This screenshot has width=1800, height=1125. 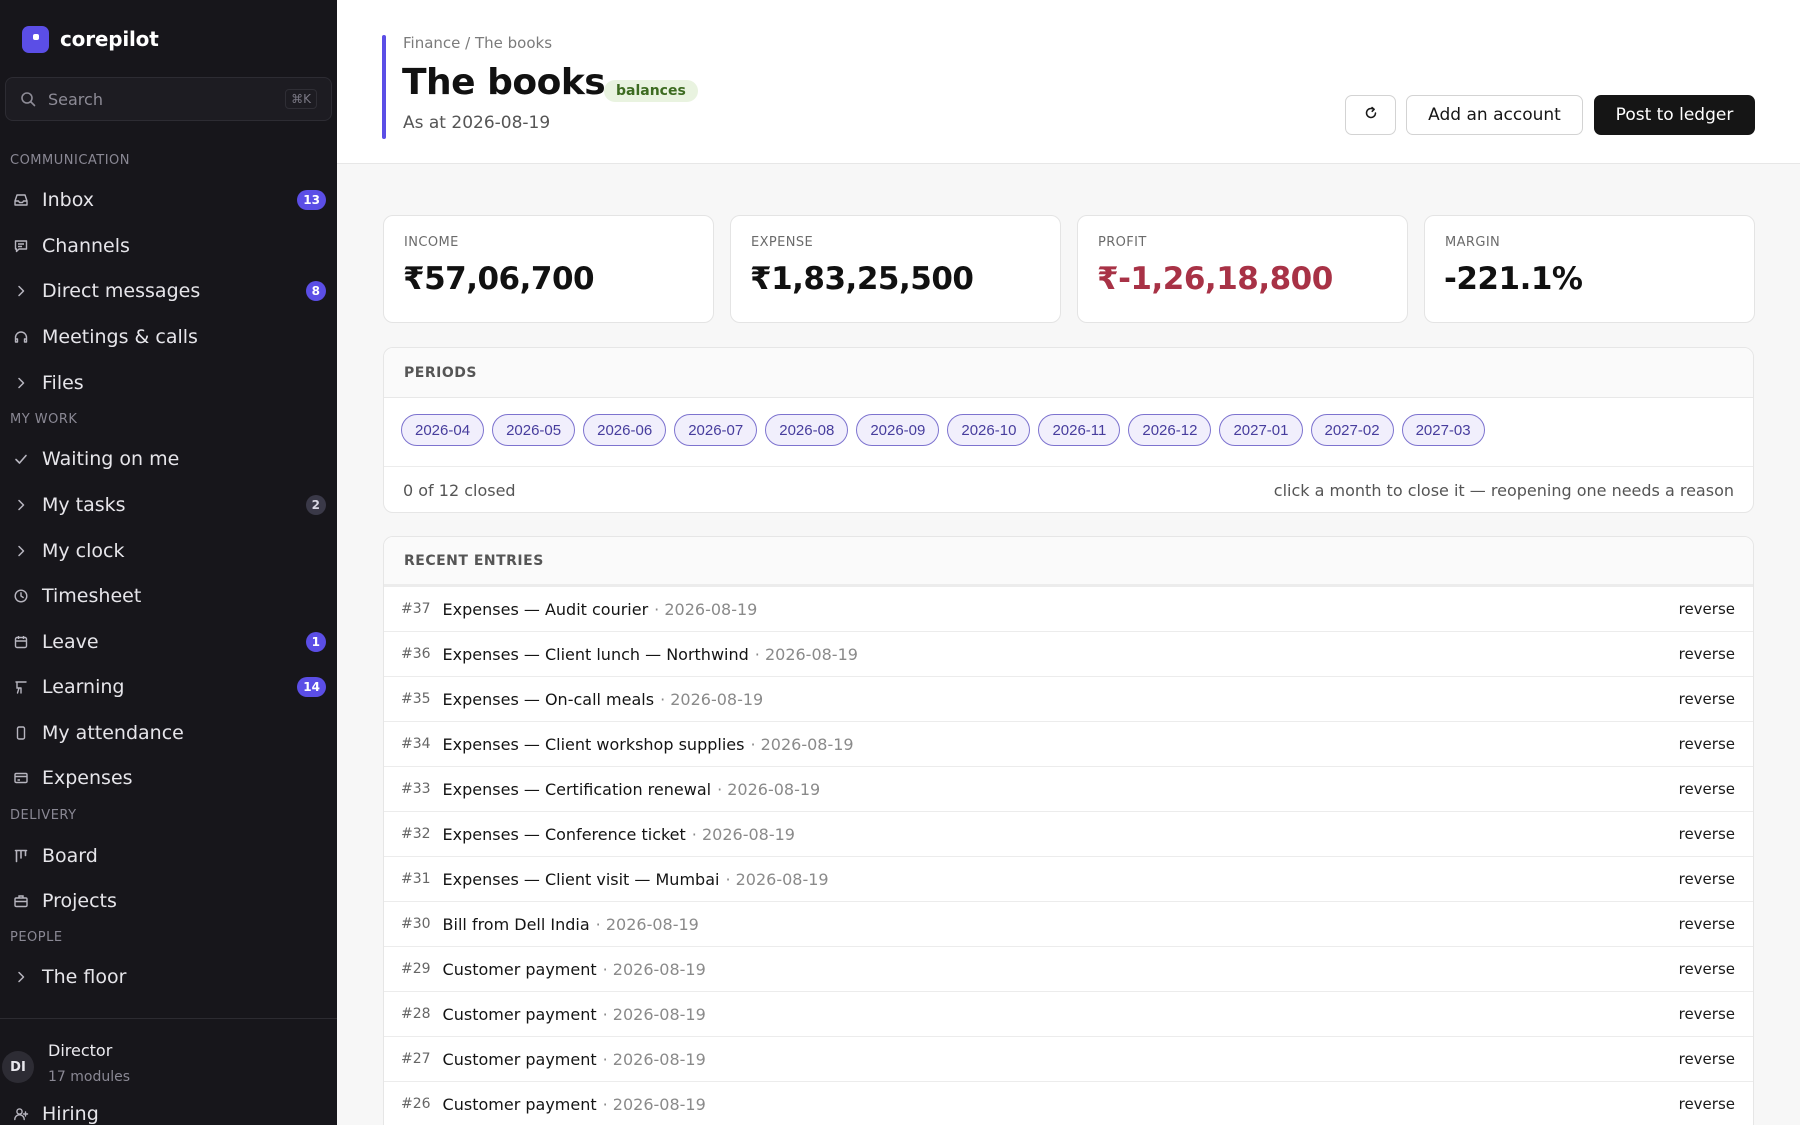 I want to click on period-pill: 2026-05, so click(x=534, y=430).